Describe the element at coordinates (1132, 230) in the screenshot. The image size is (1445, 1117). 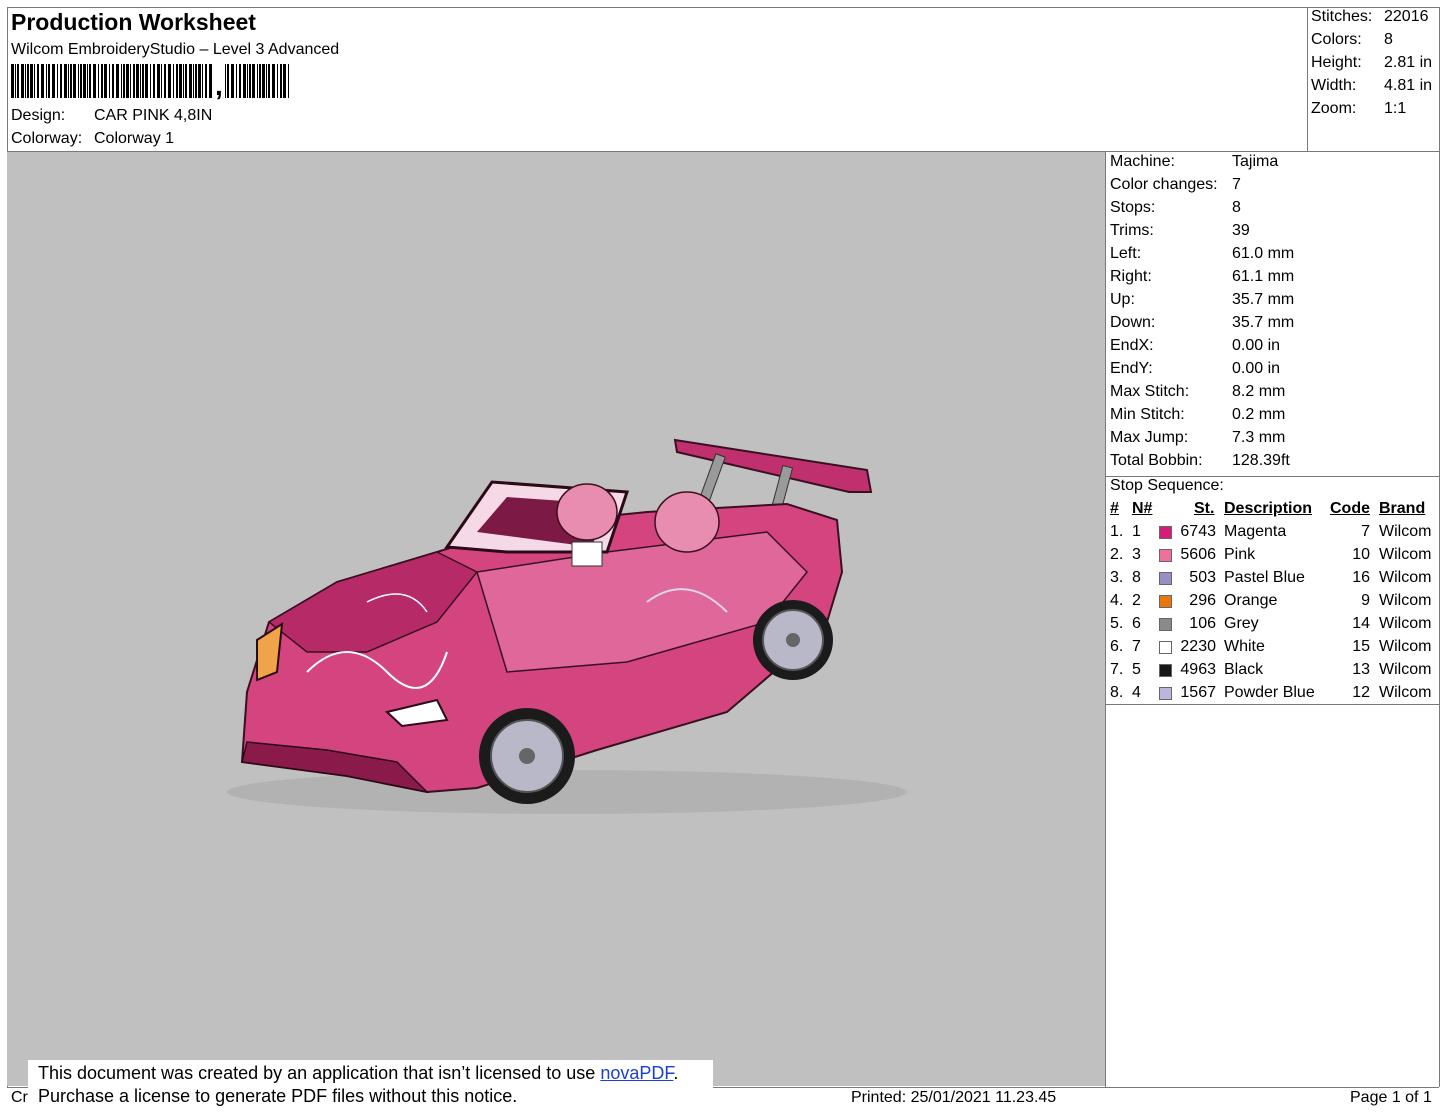
I see `info-label: Trims:` at that location.